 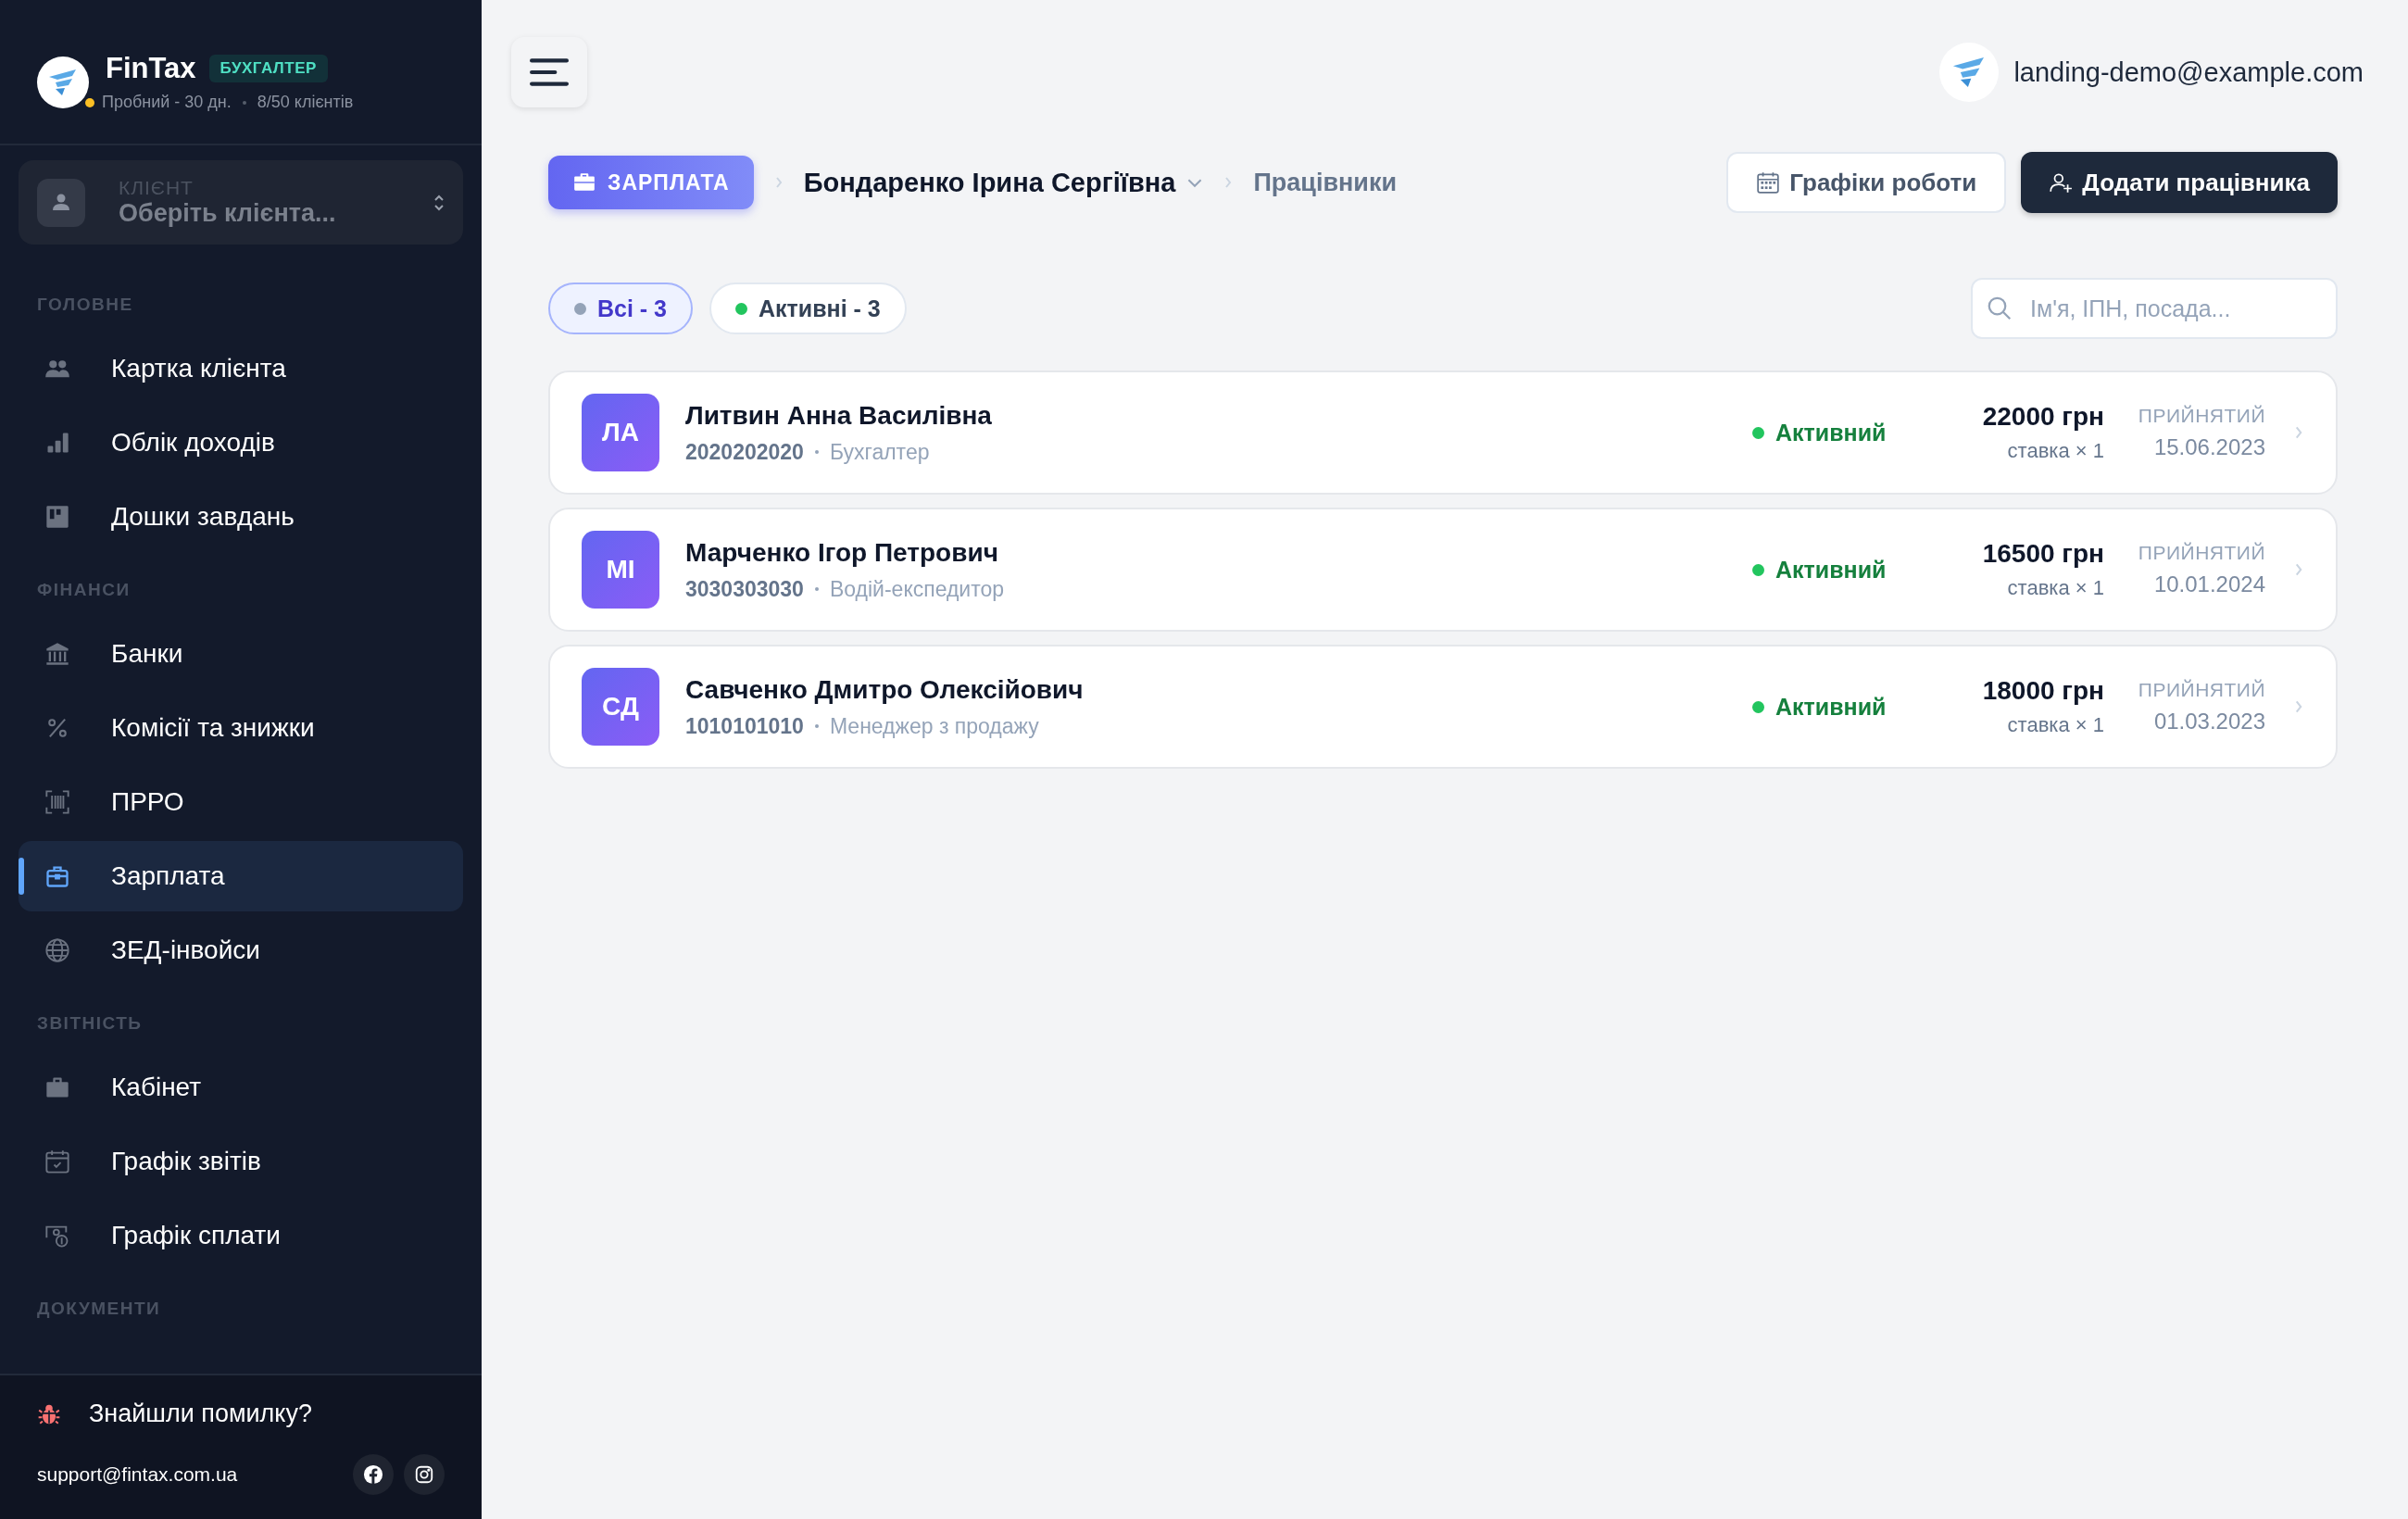 I want to click on add-employee-button: Додати працівника, so click(x=2179, y=183).